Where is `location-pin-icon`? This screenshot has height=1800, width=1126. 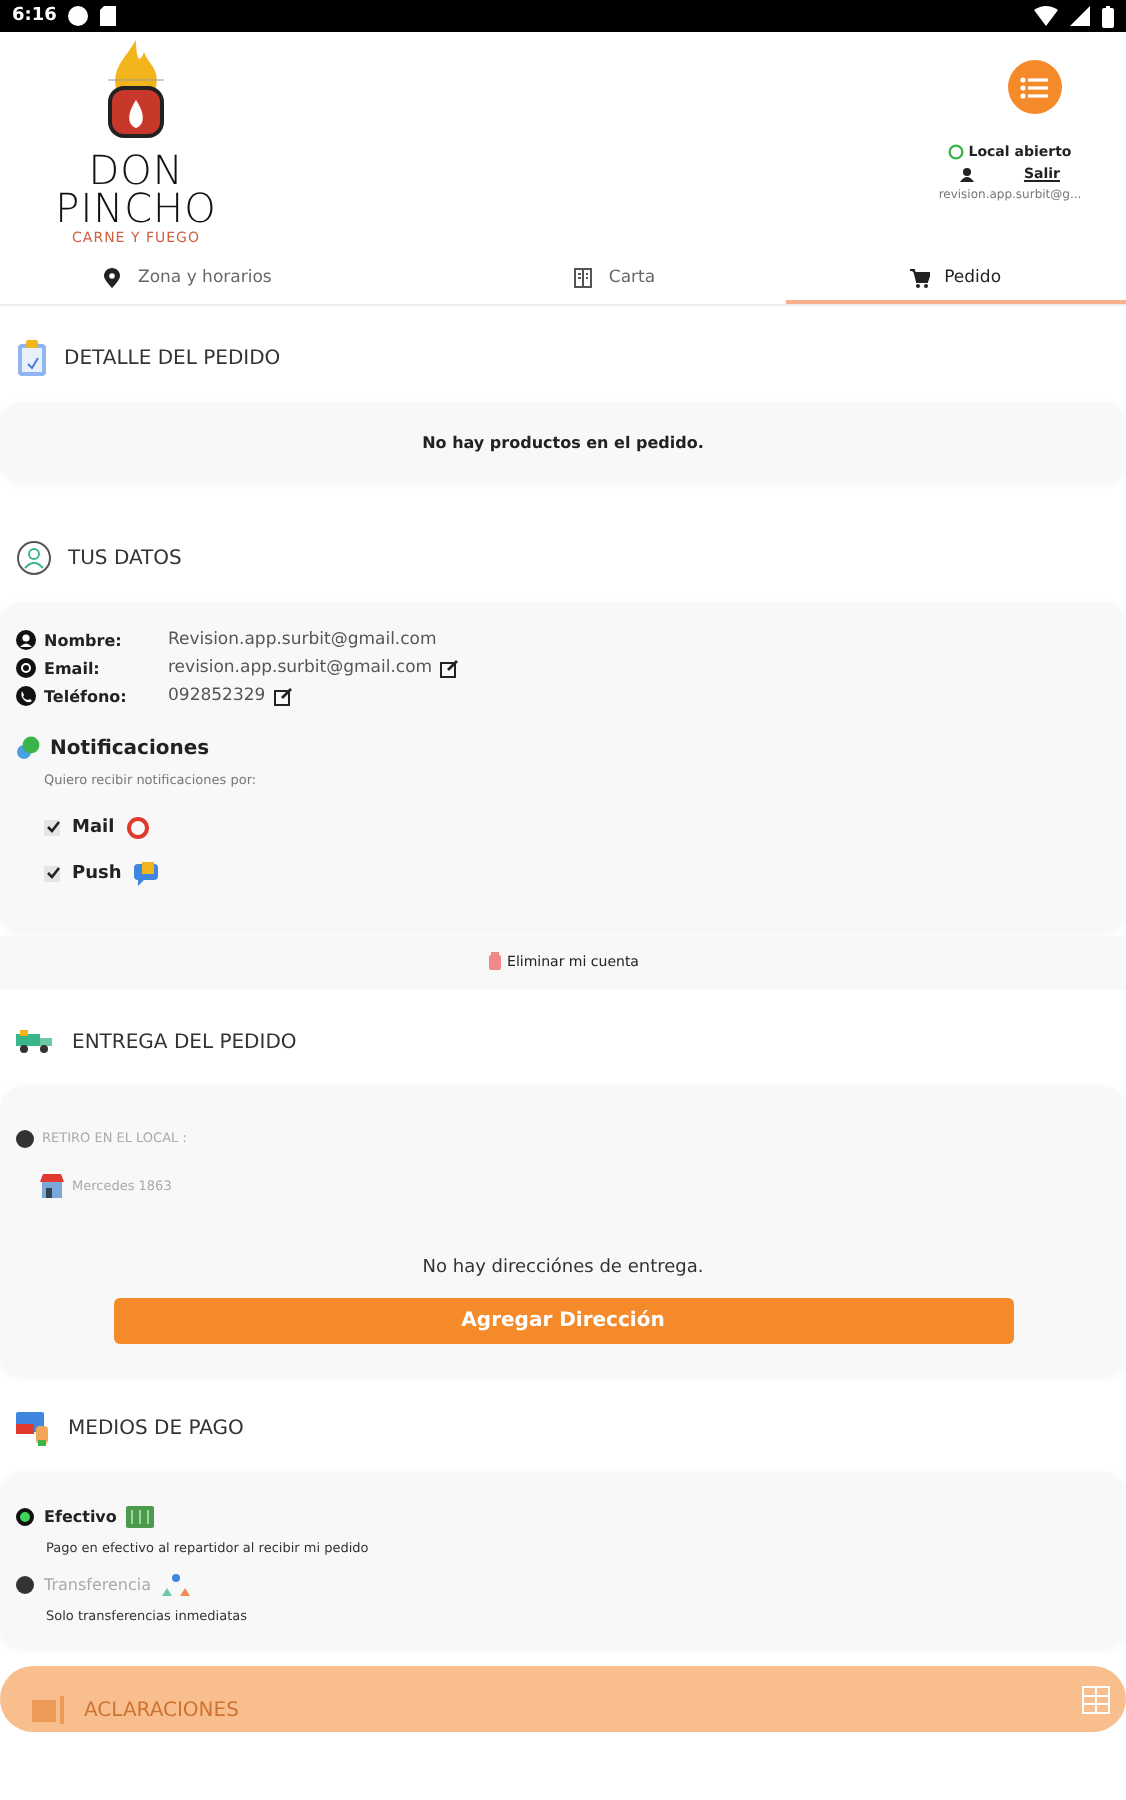
location-pin-icon is located at coordinates (114, 278).